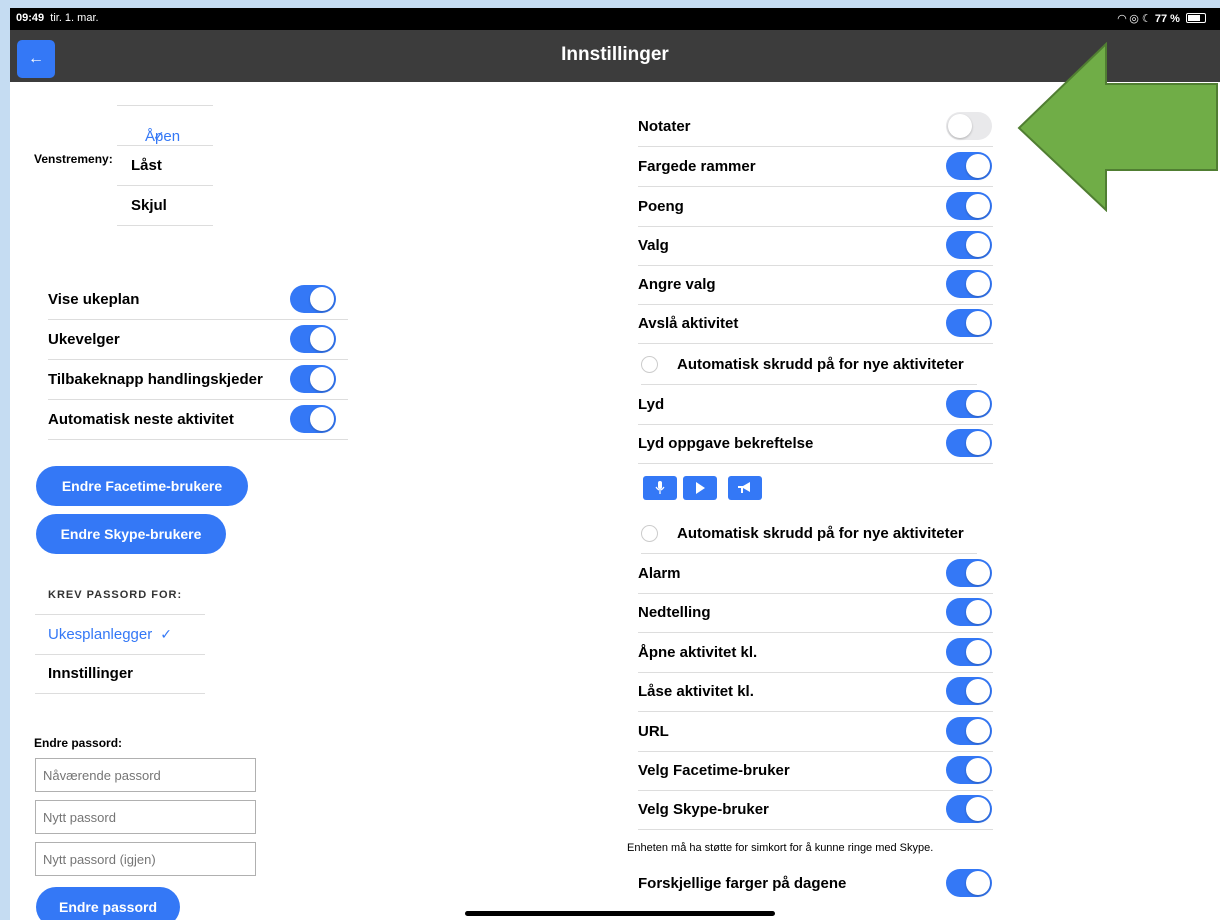 This screenshot has height=920, width=1220. Describe the element at coordinates (969, 809) in the screenshot. I see `select-skype-user-toggle` at that location.